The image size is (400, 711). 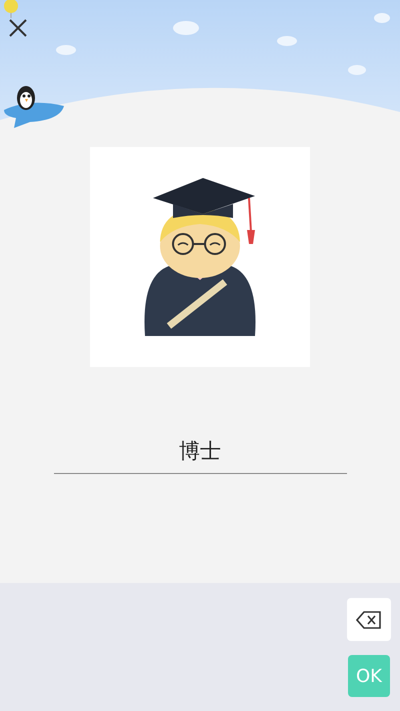 What do you see at coordinates (200, 455) in the screenshot?
I see `answer-field: 博士` at bounding box center [200, 455].